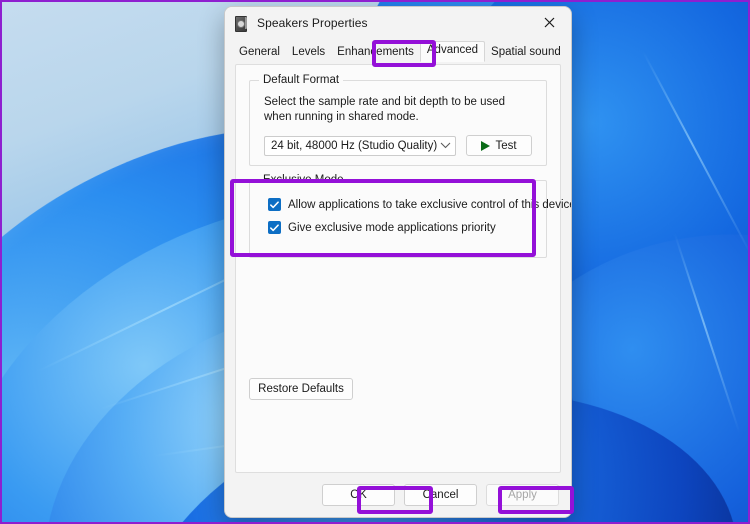 The height and width of the screenshot is (524, 750). What do you see at coordinates (486, 145) in the screenshot?
I see `play-icon` at bounding box center [486, 145].